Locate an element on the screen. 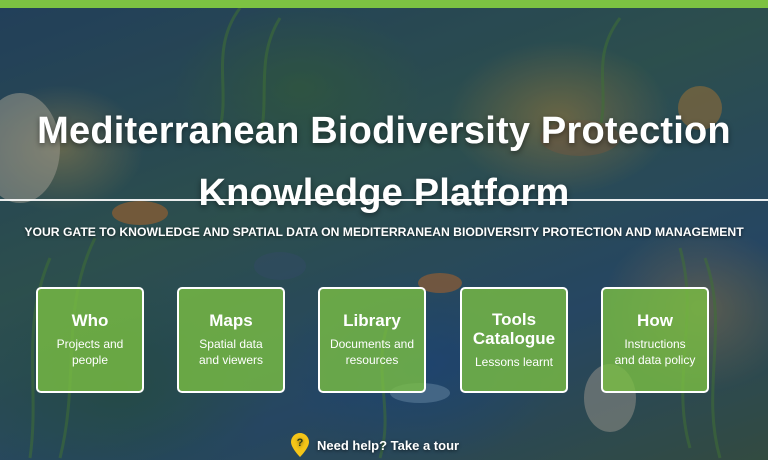  card-how: How Instructions and data policy is located at coordinates (655, 340).